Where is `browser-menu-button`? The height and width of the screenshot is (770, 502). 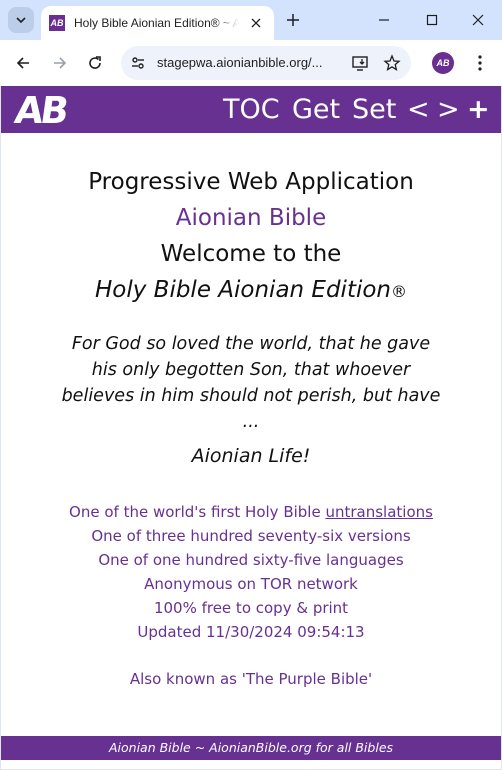
browser-menu-button is located at coordinates (480, 63).